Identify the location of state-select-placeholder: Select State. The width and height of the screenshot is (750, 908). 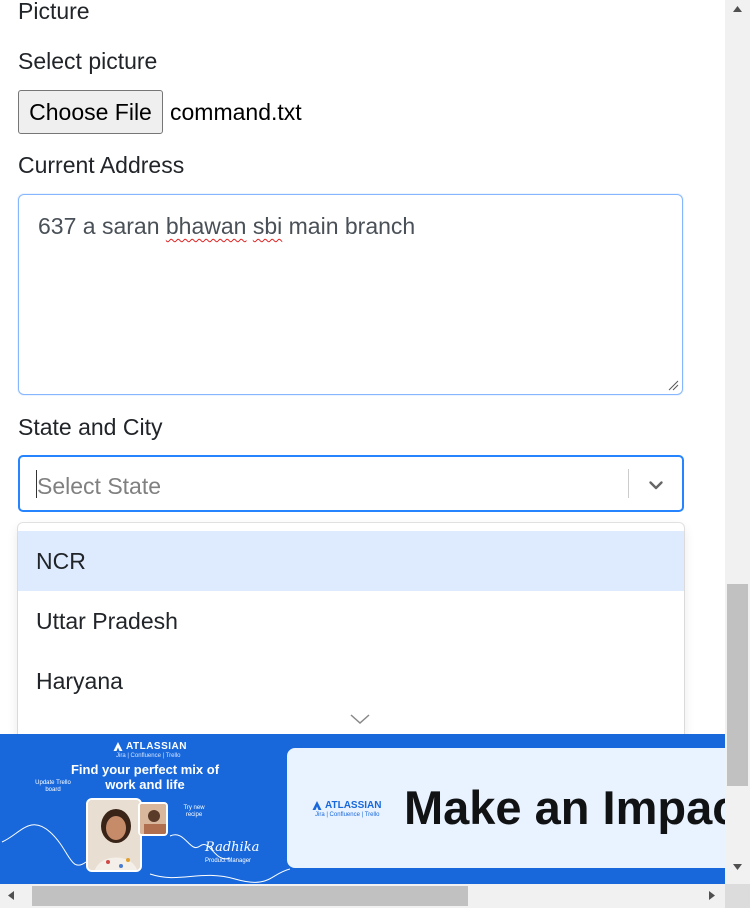
(99, 486).